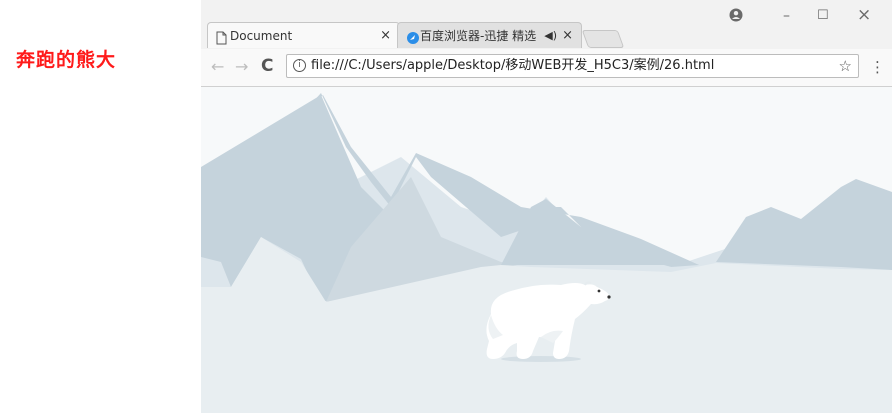  I want to click on new-tab-button, so click(603, 39).